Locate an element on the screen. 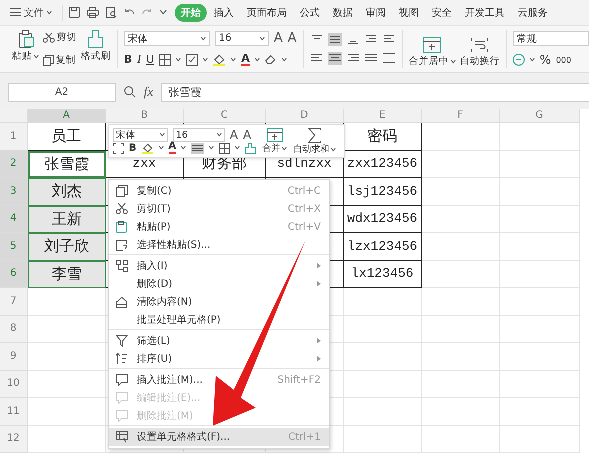 The width and height of the screenshot is (589, 461). copy-icon is located at coordinates (48, 60).